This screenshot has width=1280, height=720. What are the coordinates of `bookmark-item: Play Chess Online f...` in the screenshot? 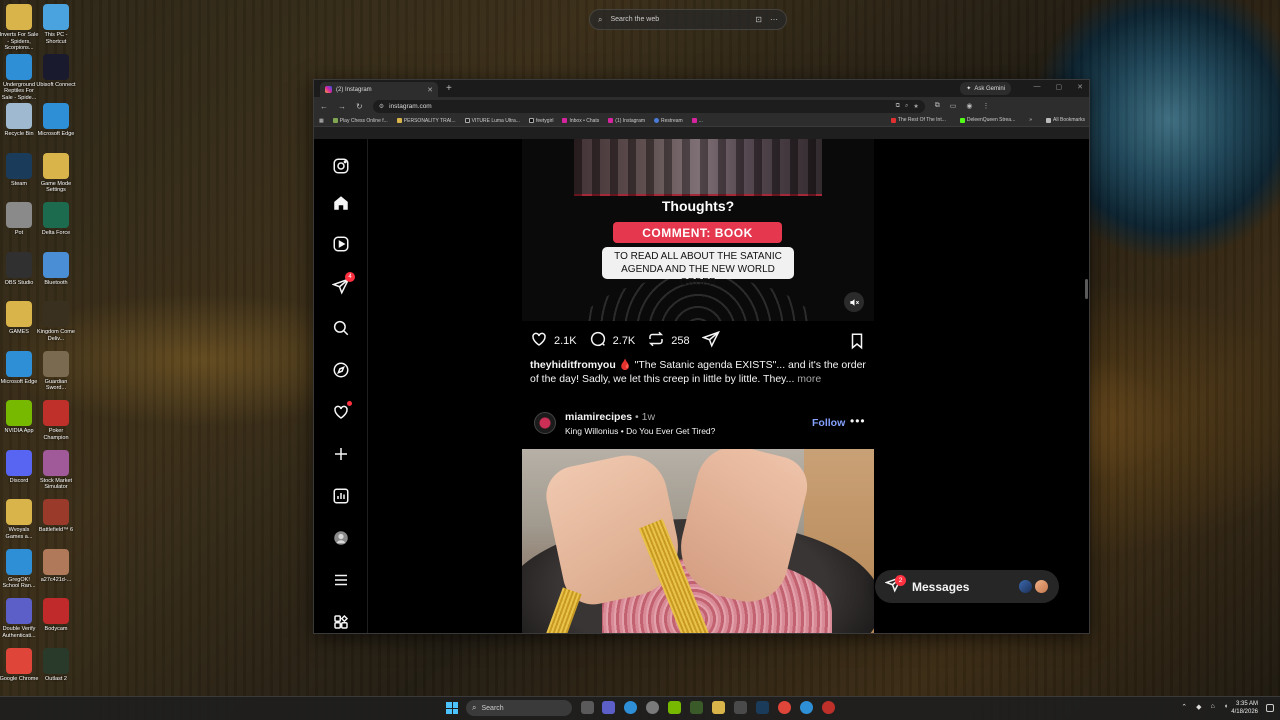 It's located at (360, 121).